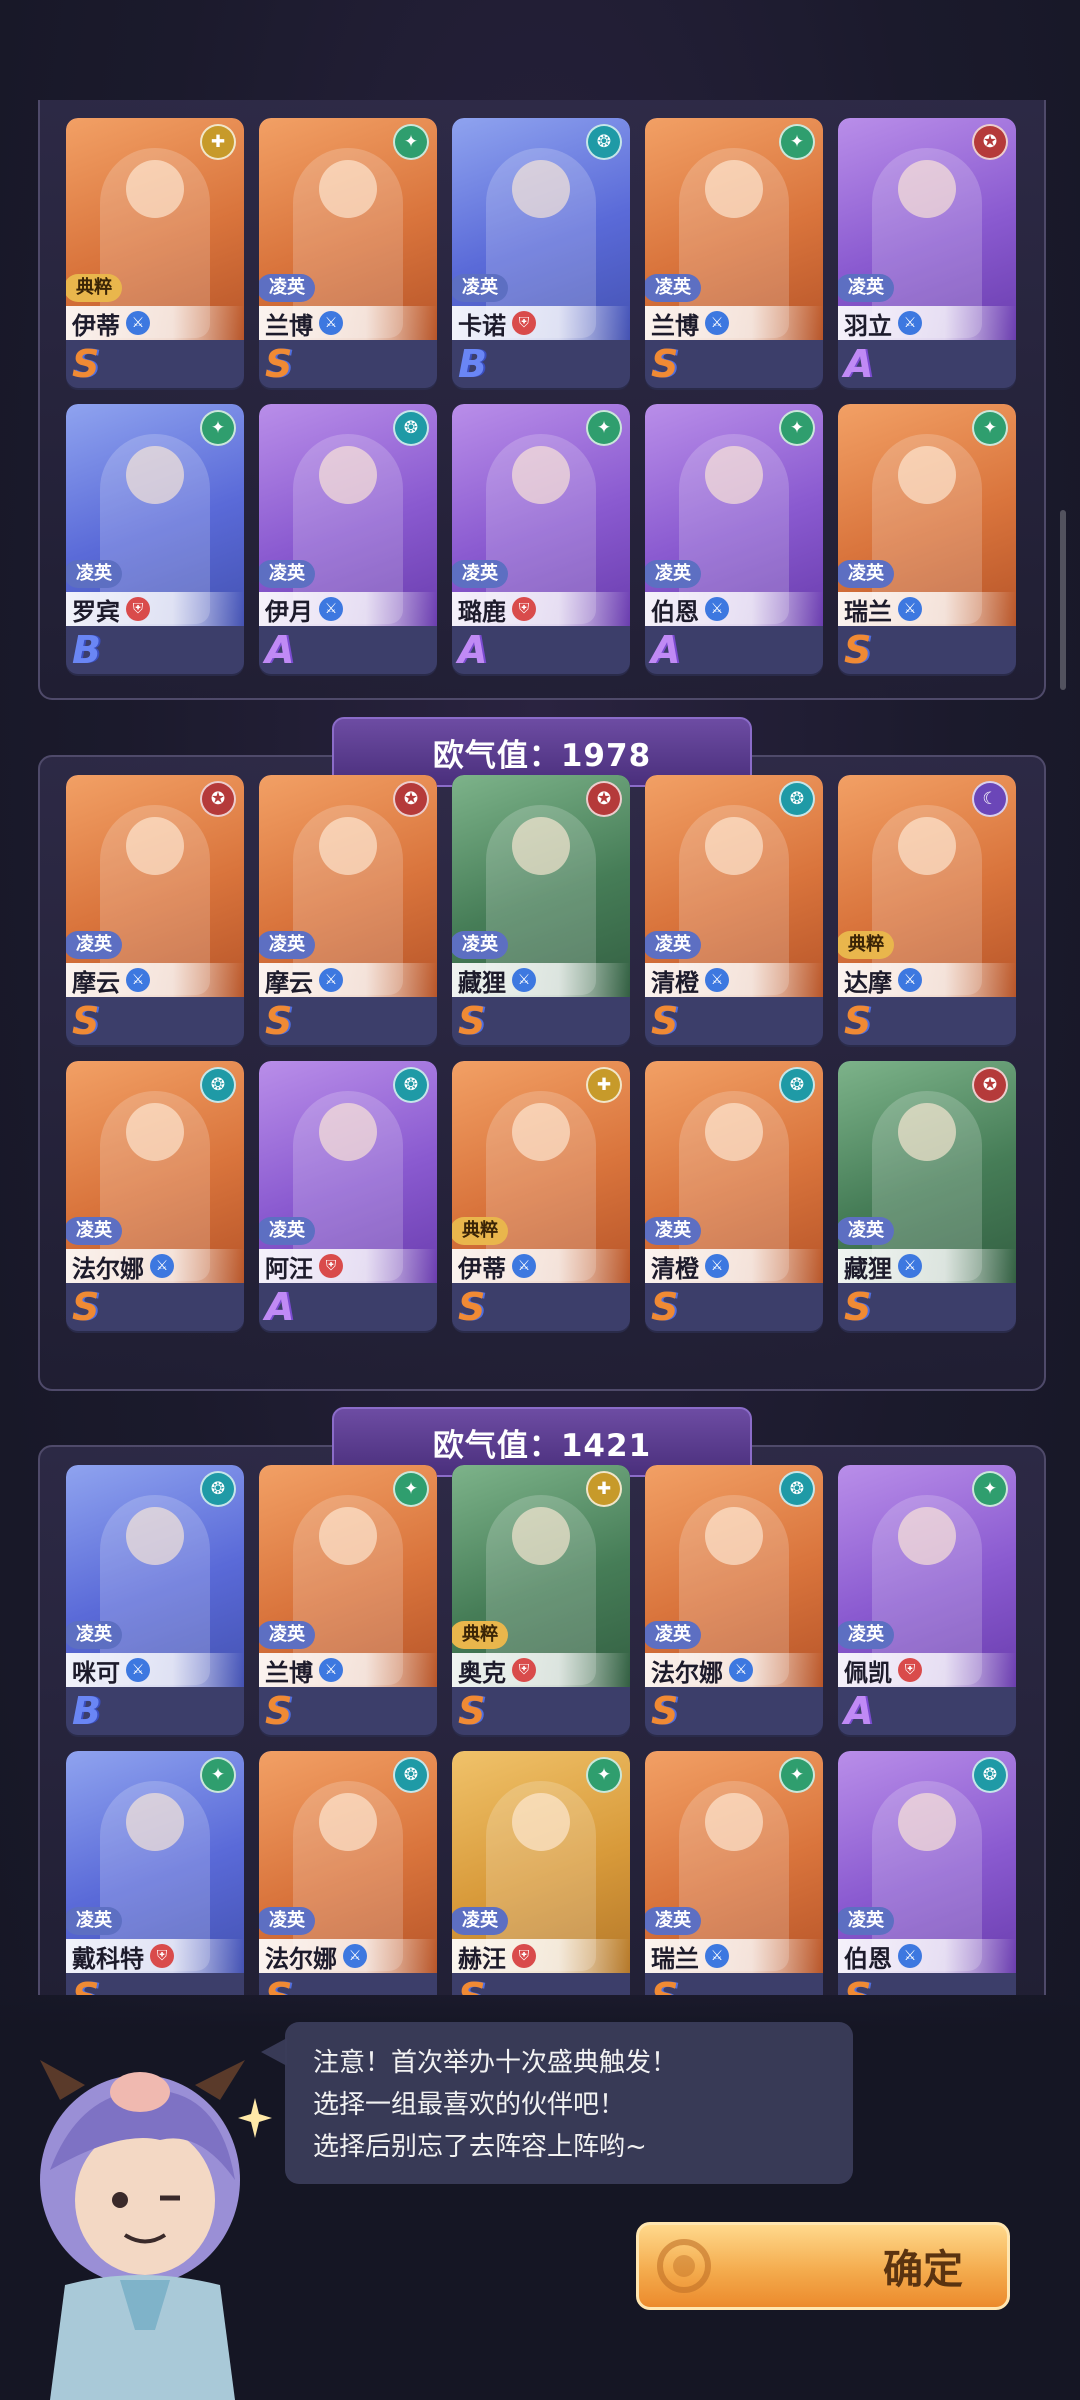  Describe the element at coordinates (1063, 600) in the screenshot. I see `scrollbar` at that location.